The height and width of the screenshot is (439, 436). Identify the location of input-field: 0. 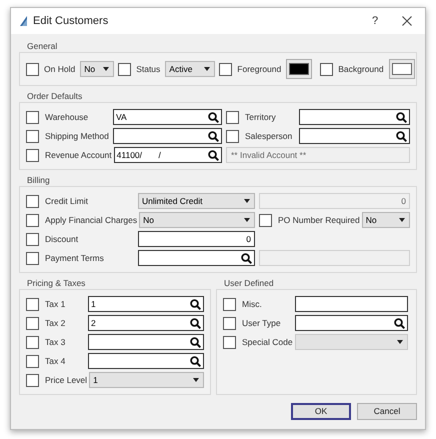
(196, 239).